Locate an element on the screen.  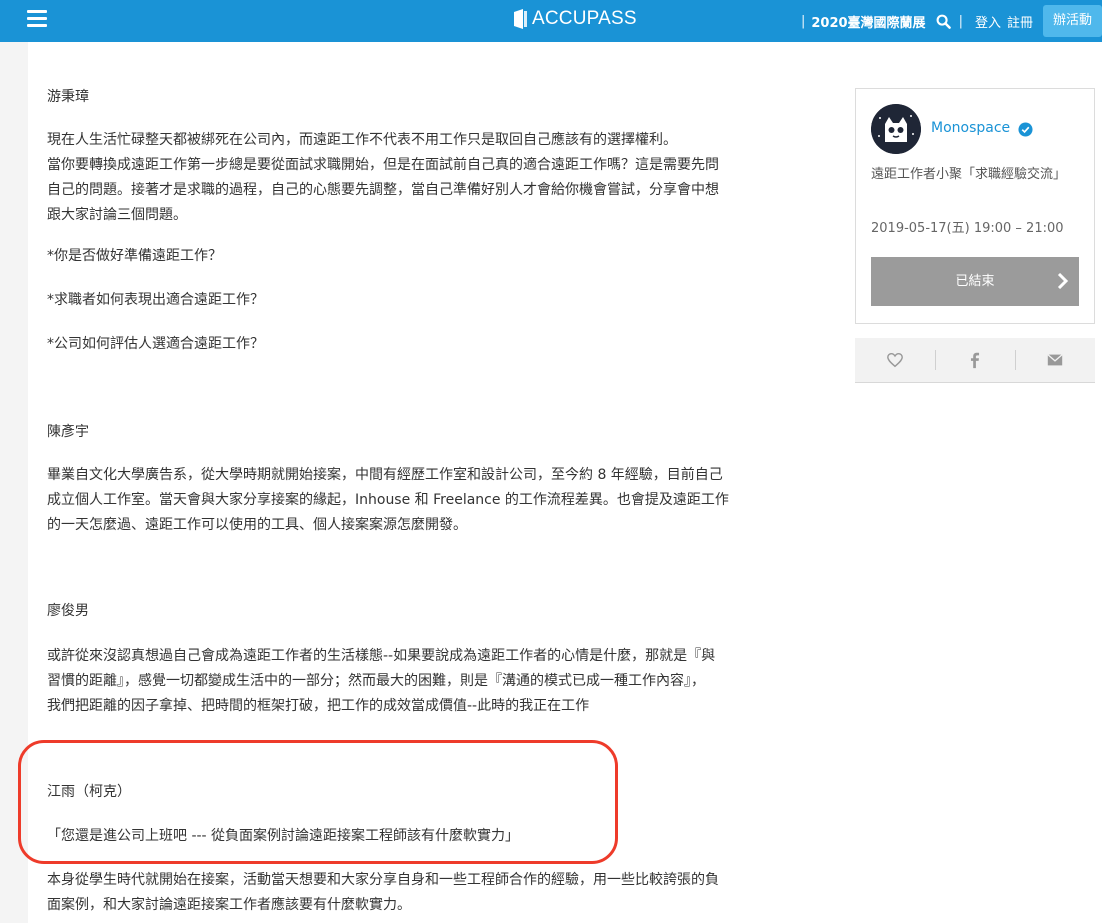
envelope-icon is located at coordinates (1055, 360).